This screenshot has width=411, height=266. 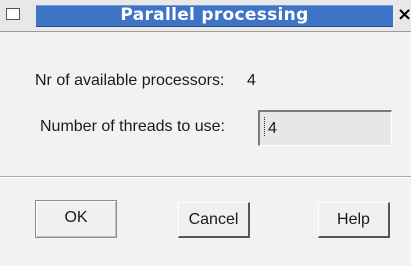 I want to click on title-bar: Parallel processing ×, so click(x=205, y=16).